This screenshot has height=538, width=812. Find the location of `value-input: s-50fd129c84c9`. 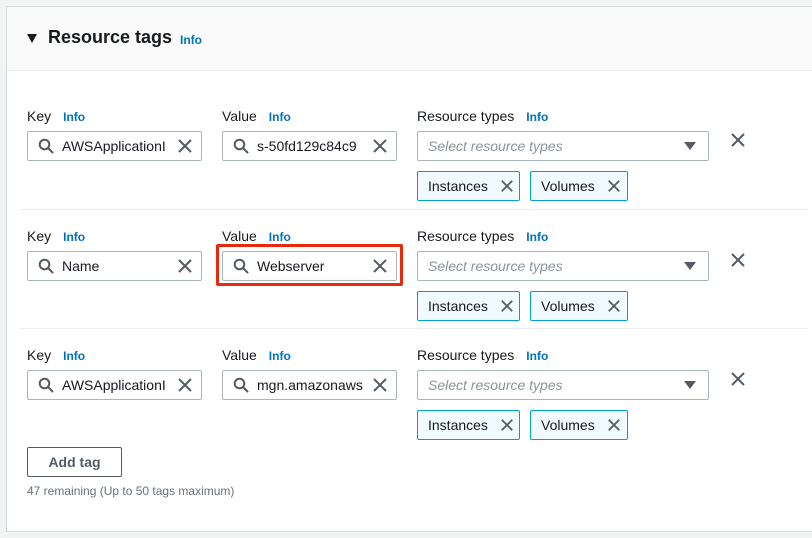

value-input: s-50fd129c84c9 is located at coordinates (309, 146).